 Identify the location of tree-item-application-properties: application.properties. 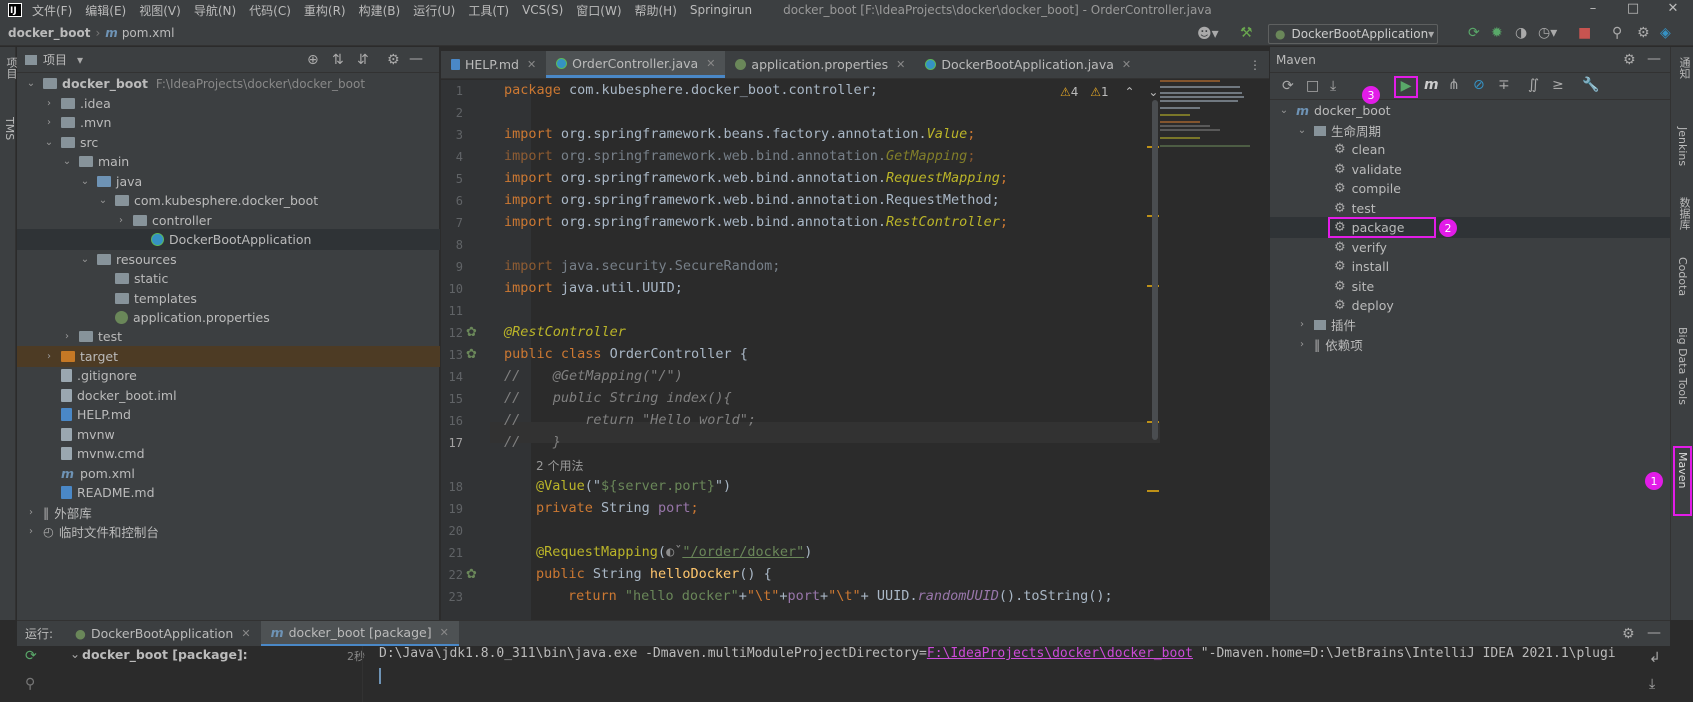
(143, 317).